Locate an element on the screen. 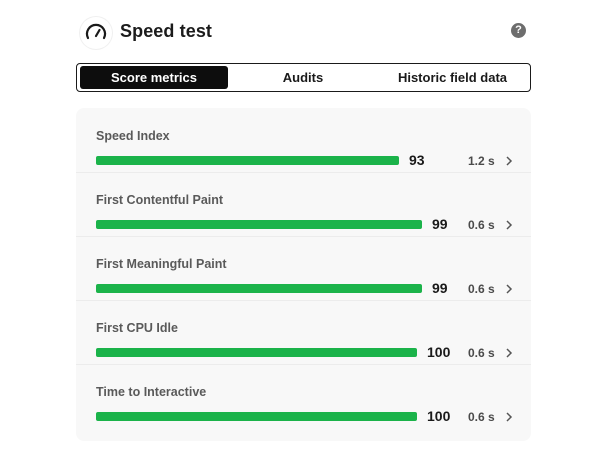 This screenshot has width=610, height=465. tab-historic-field-data: Historic field data is located at coordinates (452, 77).